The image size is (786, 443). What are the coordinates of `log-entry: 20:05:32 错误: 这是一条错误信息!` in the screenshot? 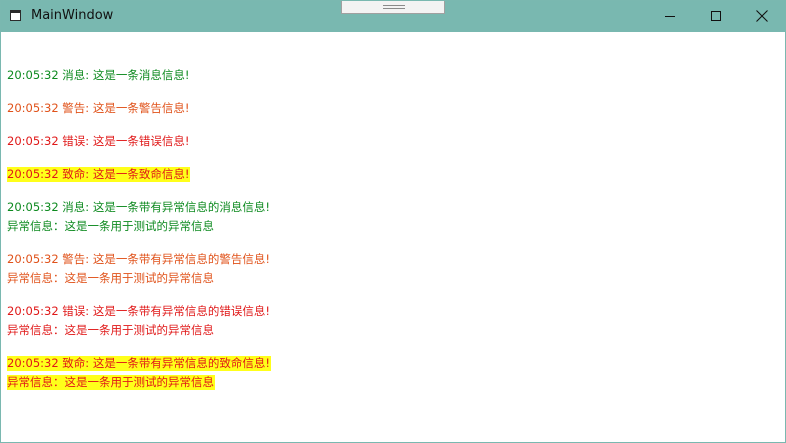 It's located at (392, 139).